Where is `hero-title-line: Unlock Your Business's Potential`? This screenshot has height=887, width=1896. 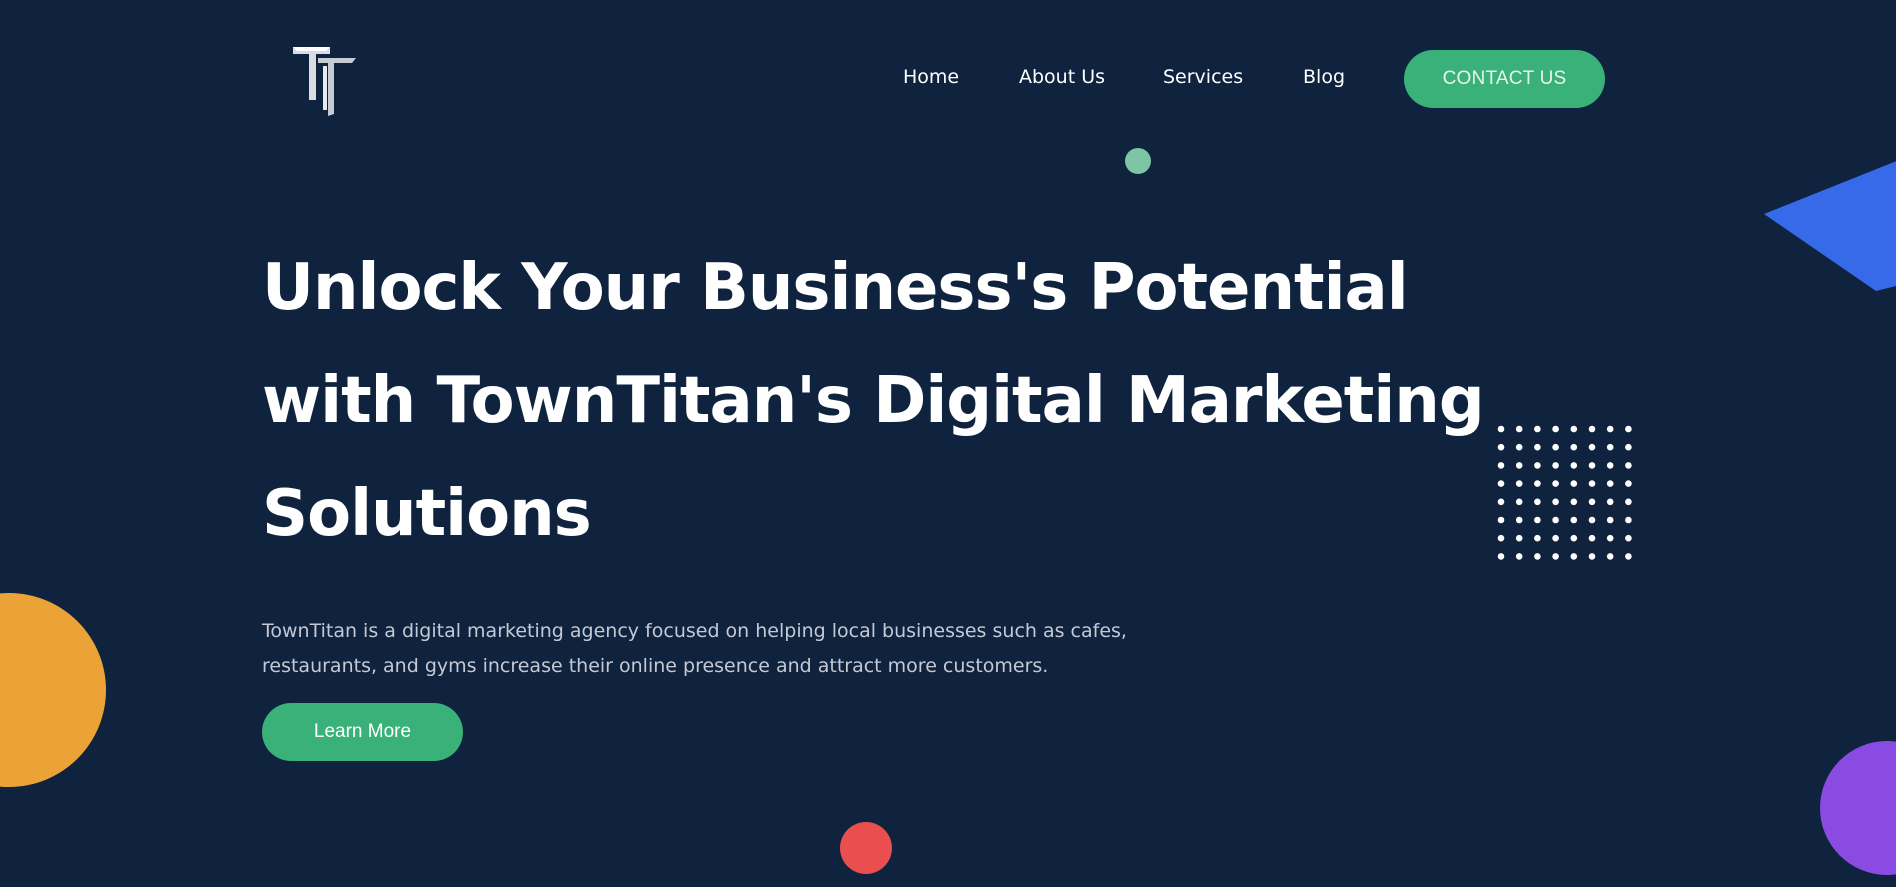
hero-title-line: Unlock Your Business's Potential is located at coordinates (835, 288).